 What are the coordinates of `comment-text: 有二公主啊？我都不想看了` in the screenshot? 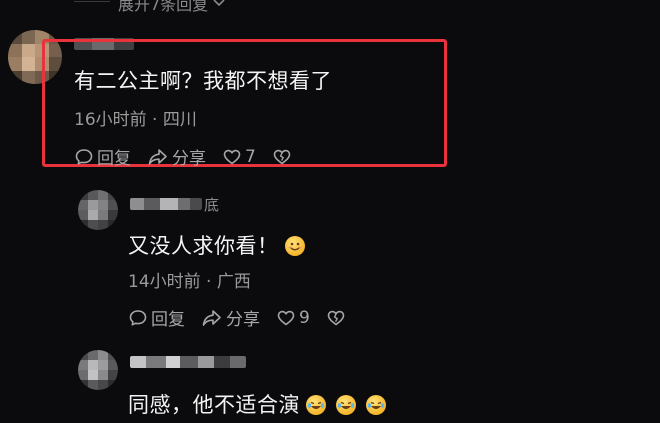 It's located at (203, 81).